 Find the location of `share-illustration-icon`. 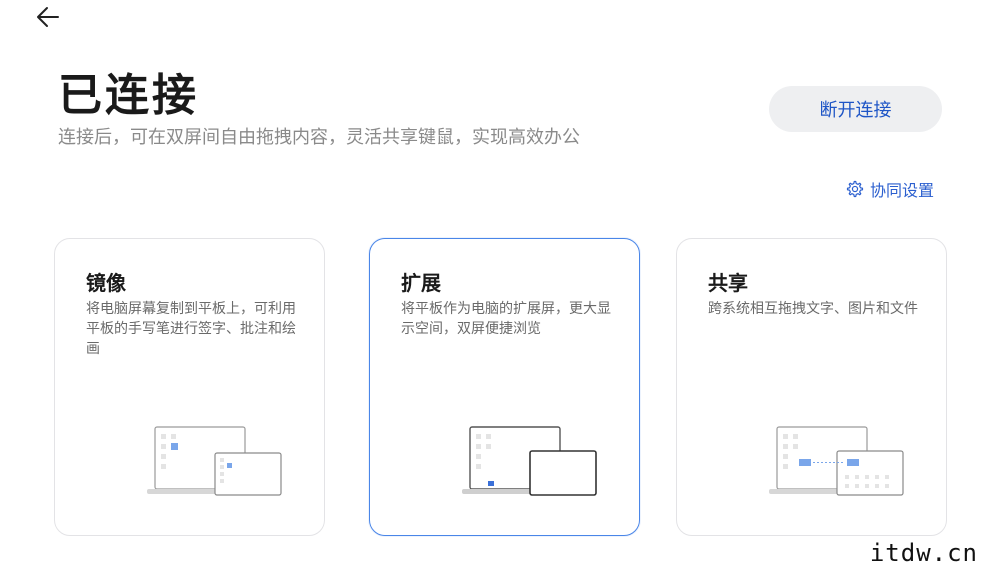

share-illustration-icon is located at coordinates (836, 461).